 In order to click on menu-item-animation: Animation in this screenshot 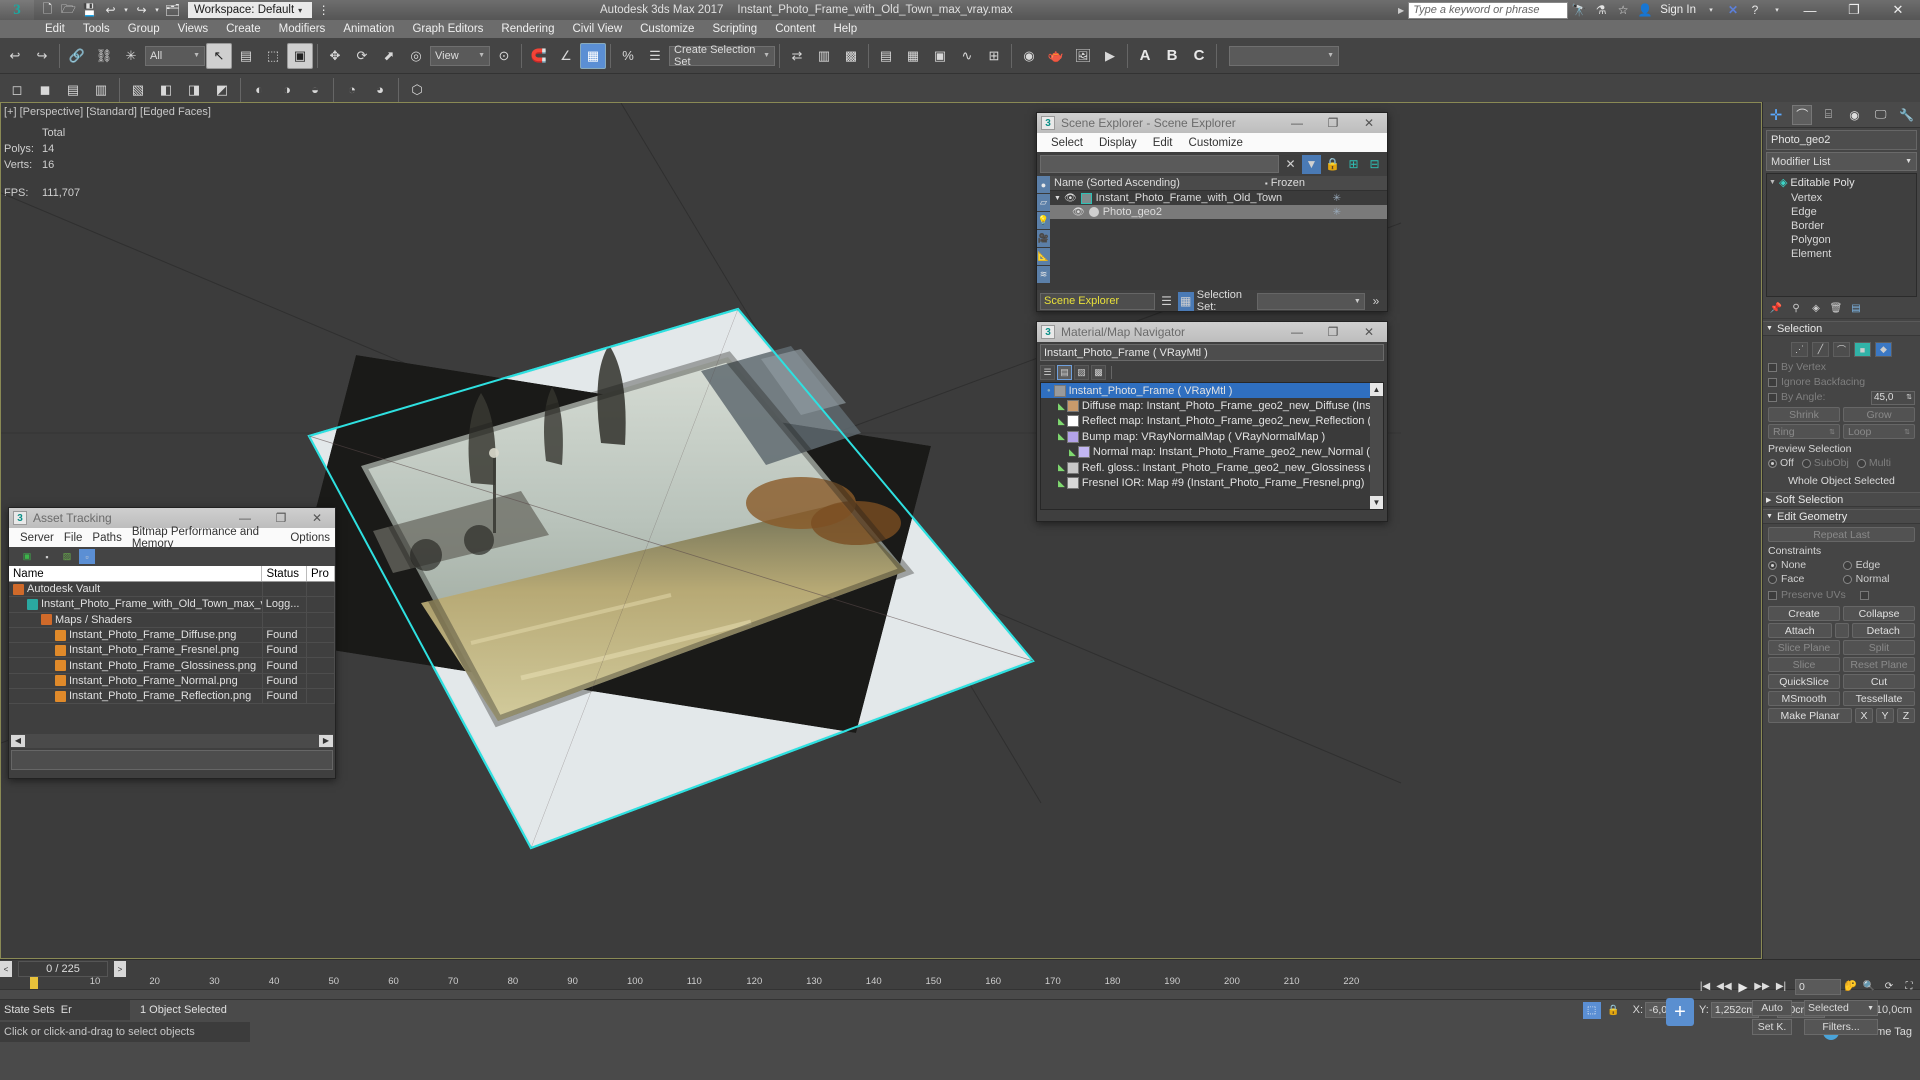, I will do `click(368, 29)`.